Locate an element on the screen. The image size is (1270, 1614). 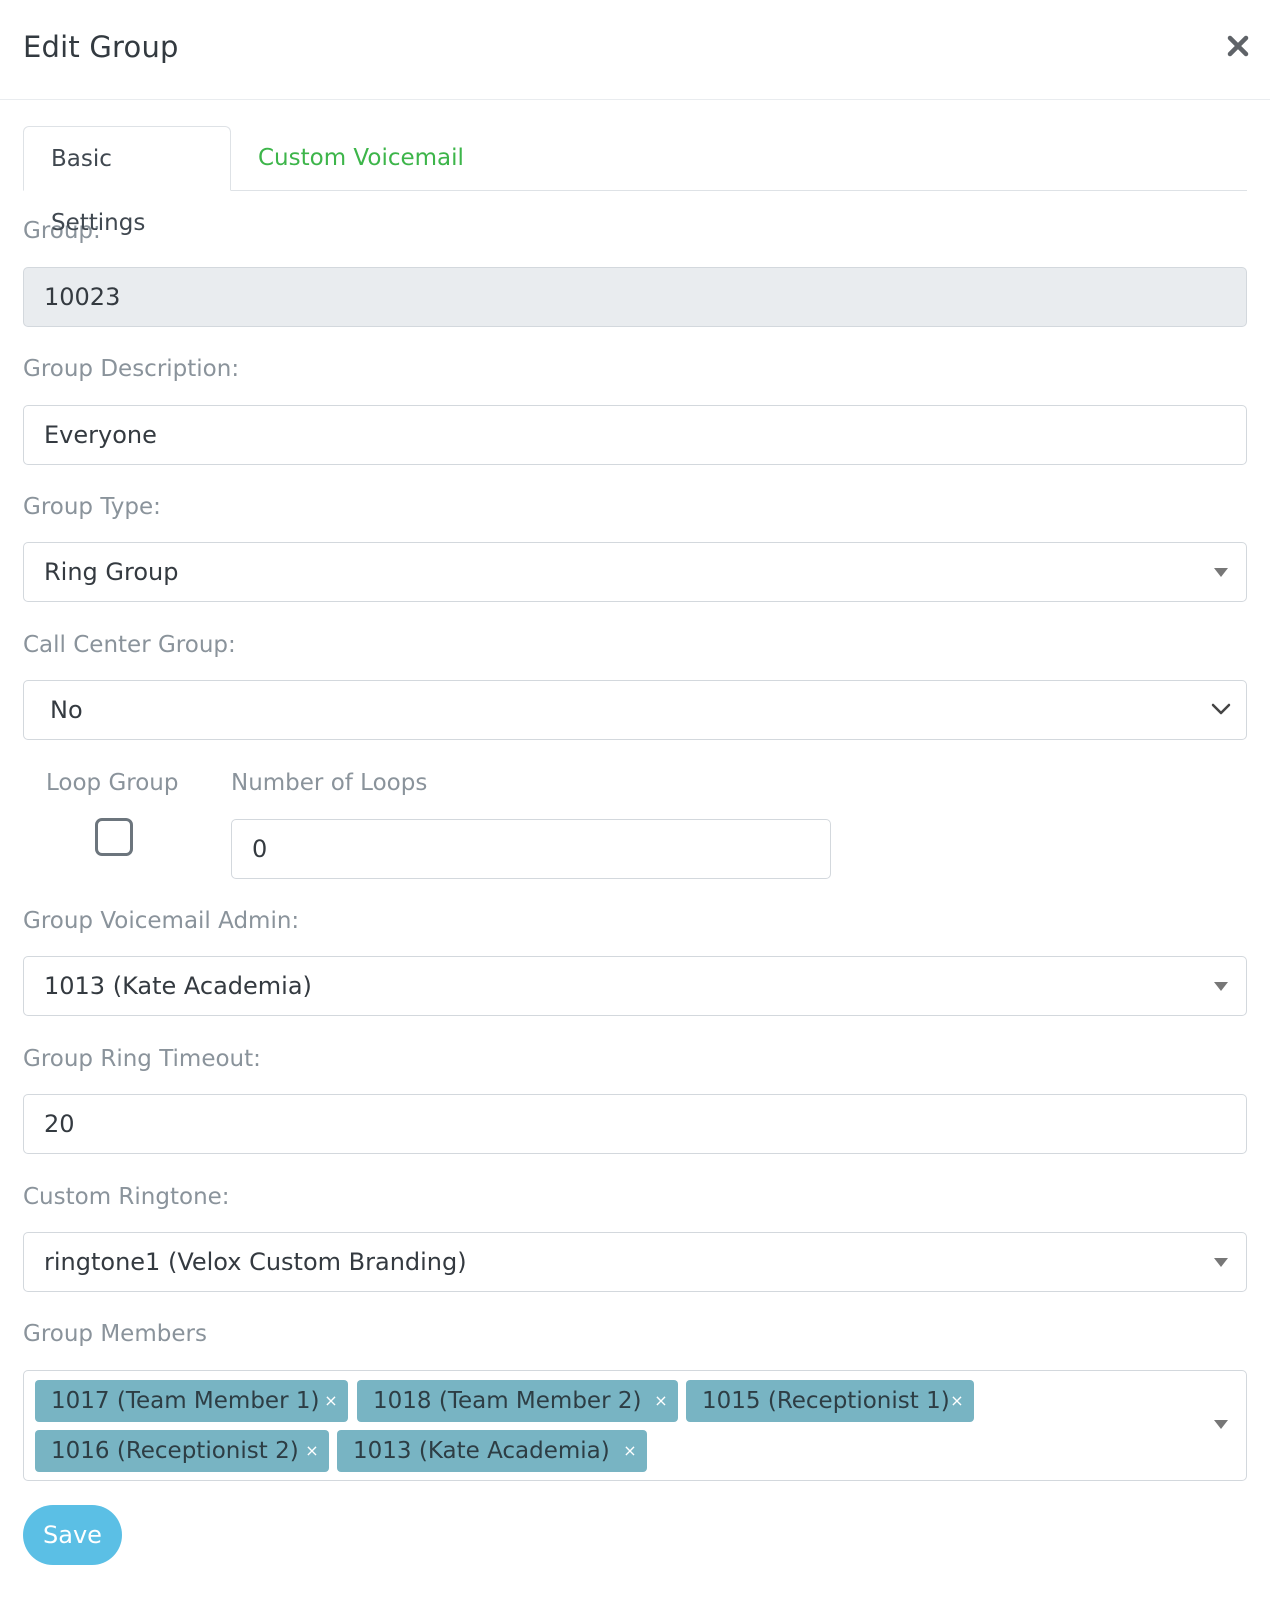
custom-ringtone-select: ringtone1 (Velox Custom Branding) is located at coordinates (635, 1262).